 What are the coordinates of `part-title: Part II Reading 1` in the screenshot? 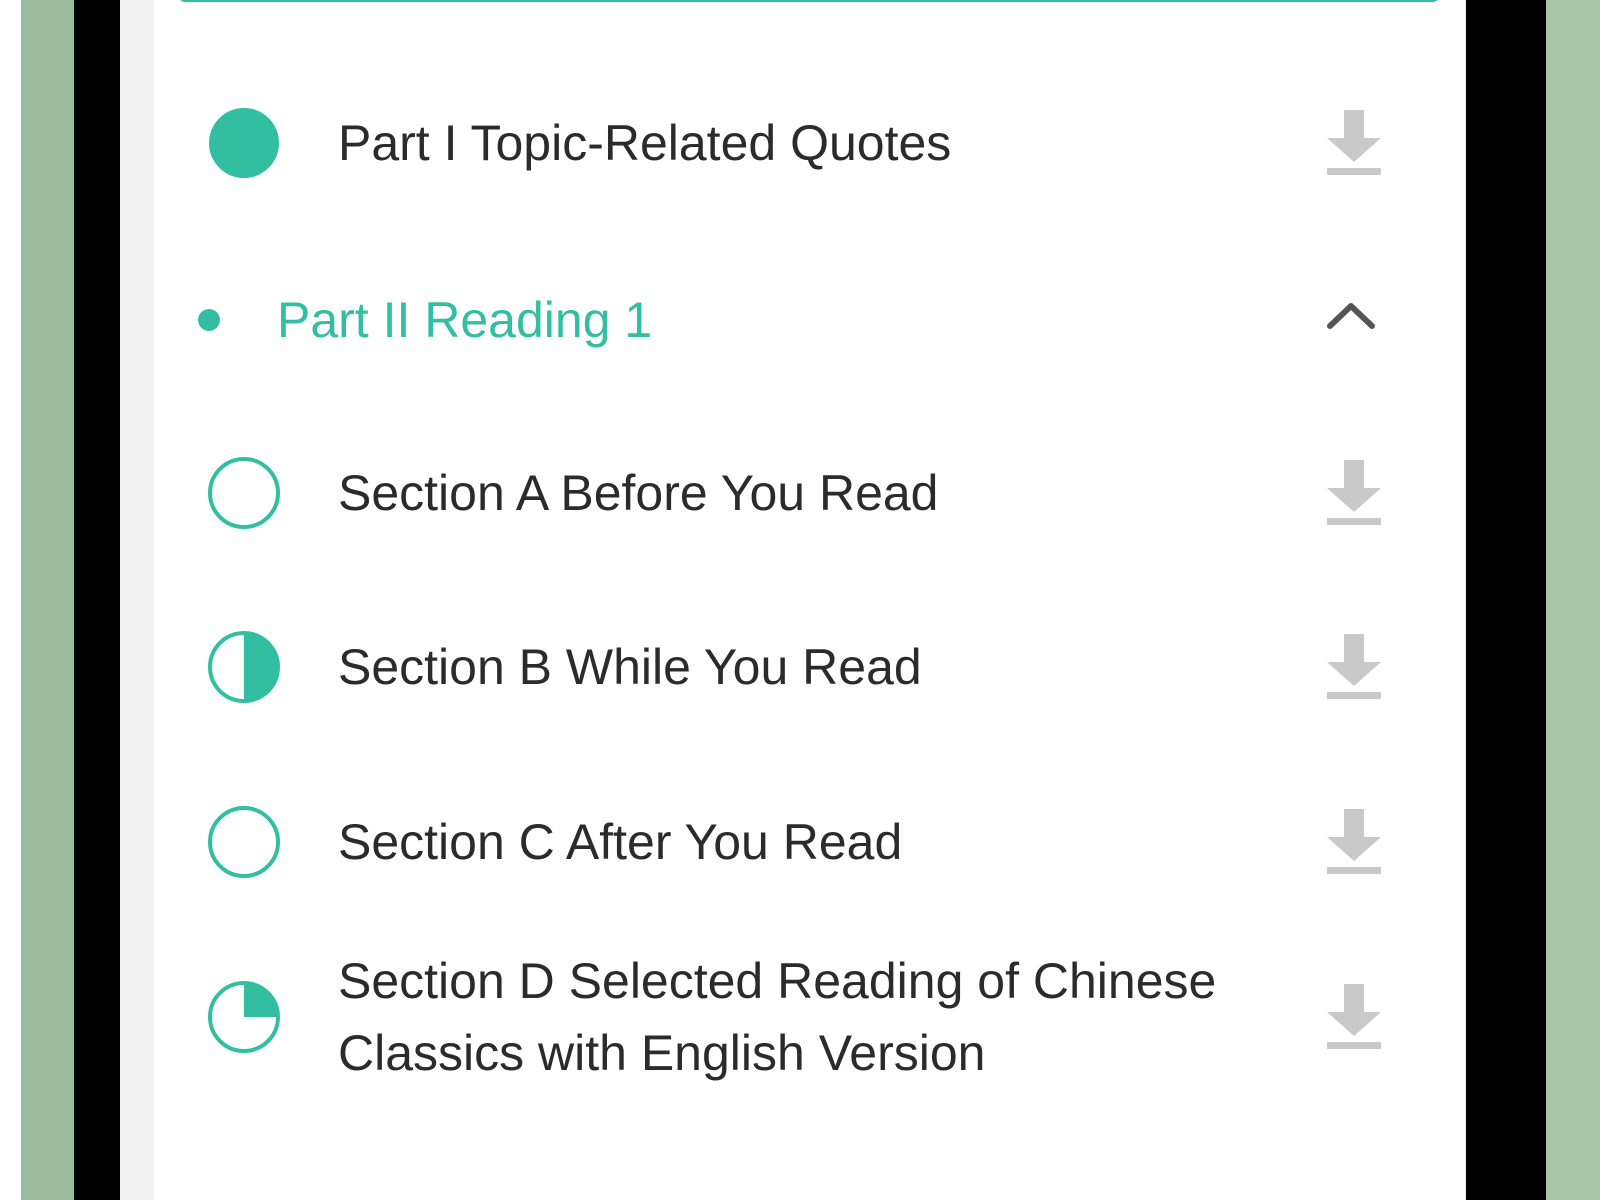 It's located at (465, 320).